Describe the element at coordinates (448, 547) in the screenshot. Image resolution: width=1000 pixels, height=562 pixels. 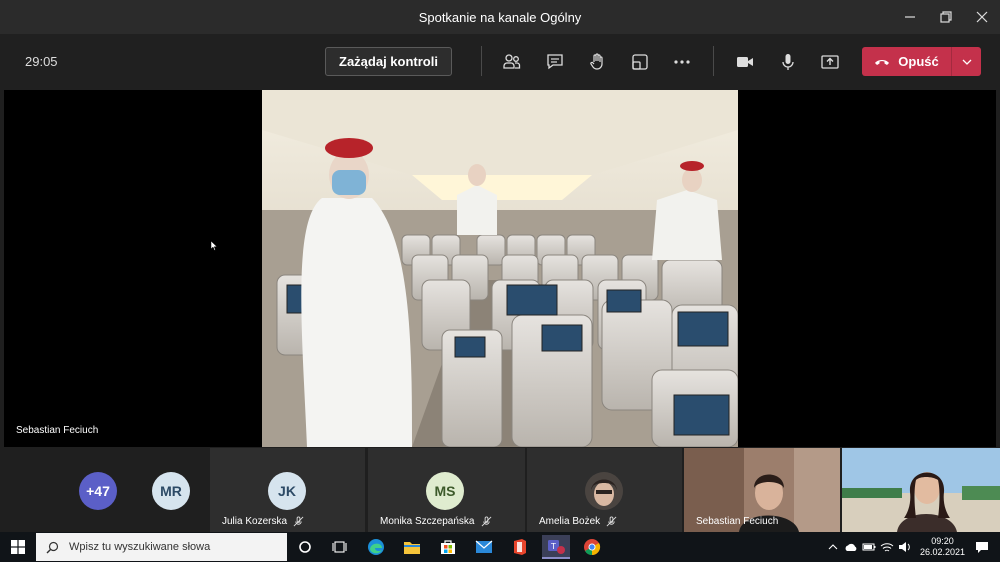
I see `store-icon` at that location.